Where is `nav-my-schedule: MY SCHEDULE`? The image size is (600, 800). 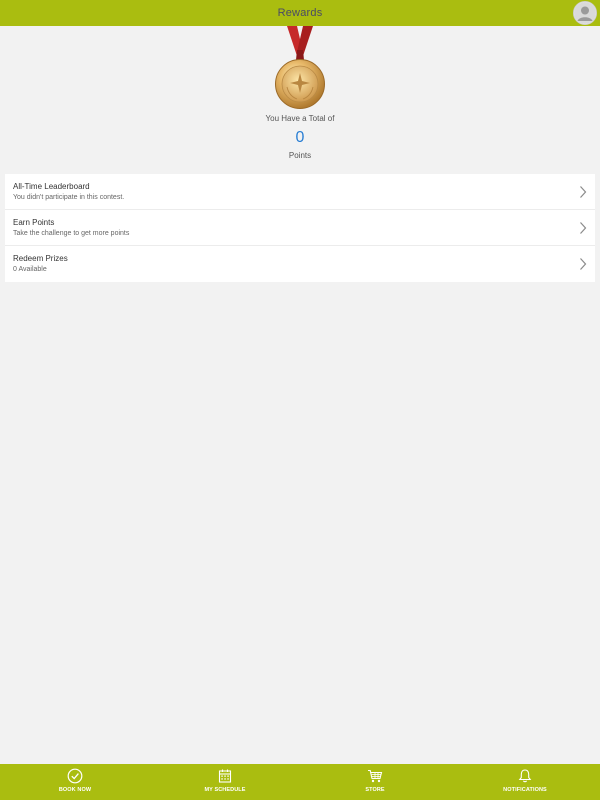 nav-my-schedule: MY SCHEDULE is located at coordinates (225, 782).